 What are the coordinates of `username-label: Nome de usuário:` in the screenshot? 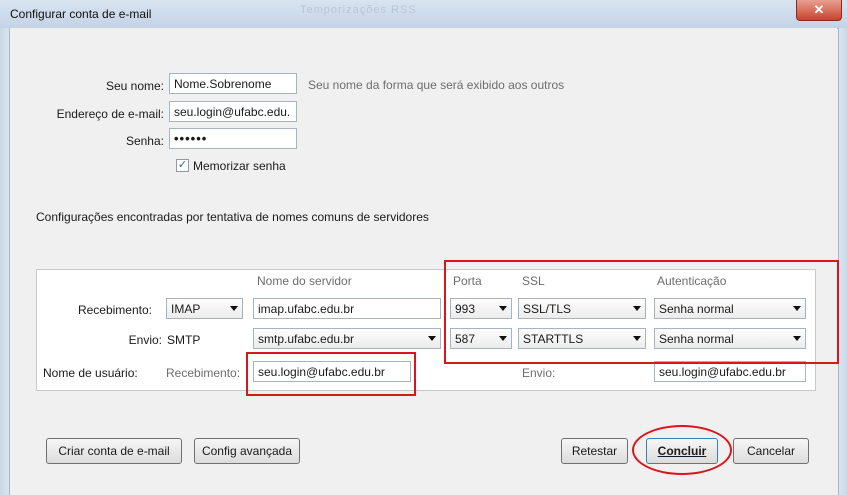 It's located at (90, 373).